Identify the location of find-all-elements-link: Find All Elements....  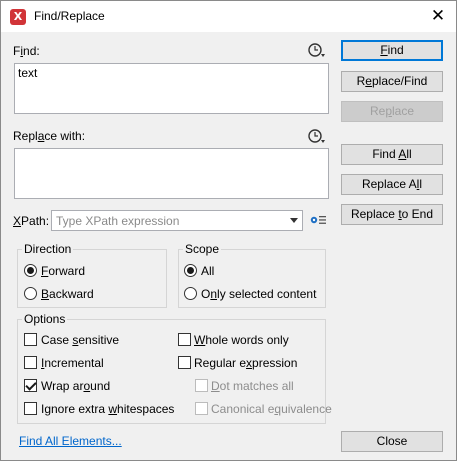
(70, 441).